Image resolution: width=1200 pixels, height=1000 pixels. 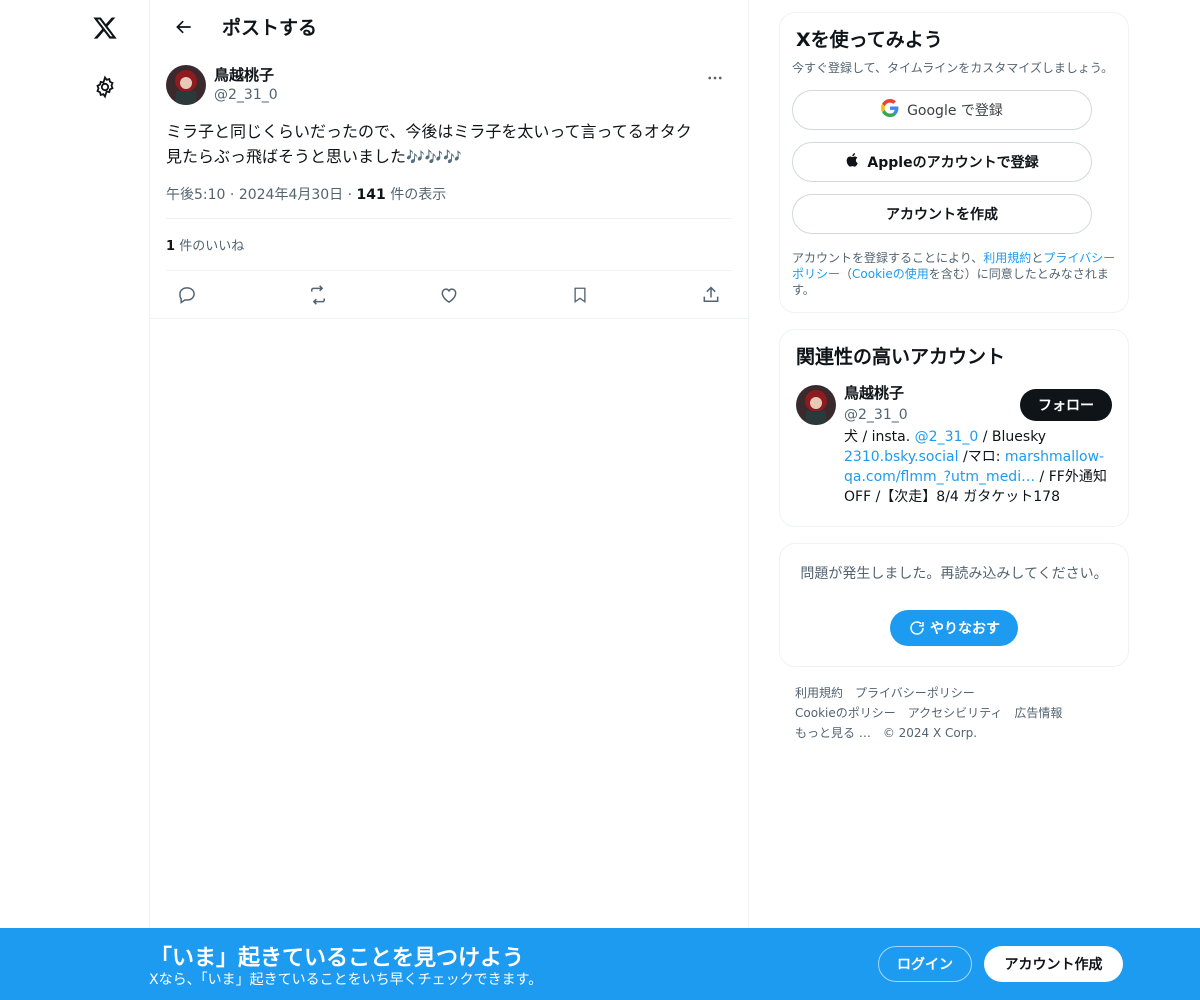 I want to click on gear-icon, so click(x=105, y=87).